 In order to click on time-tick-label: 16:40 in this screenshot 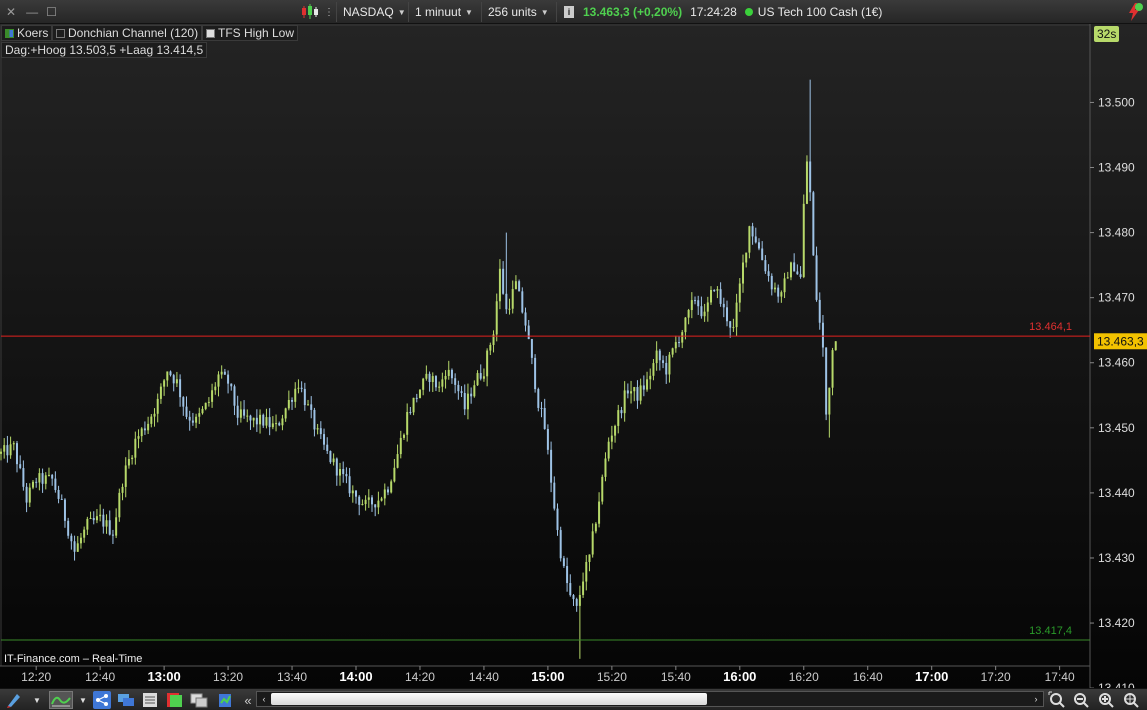, I will do `click(868, 677)`.